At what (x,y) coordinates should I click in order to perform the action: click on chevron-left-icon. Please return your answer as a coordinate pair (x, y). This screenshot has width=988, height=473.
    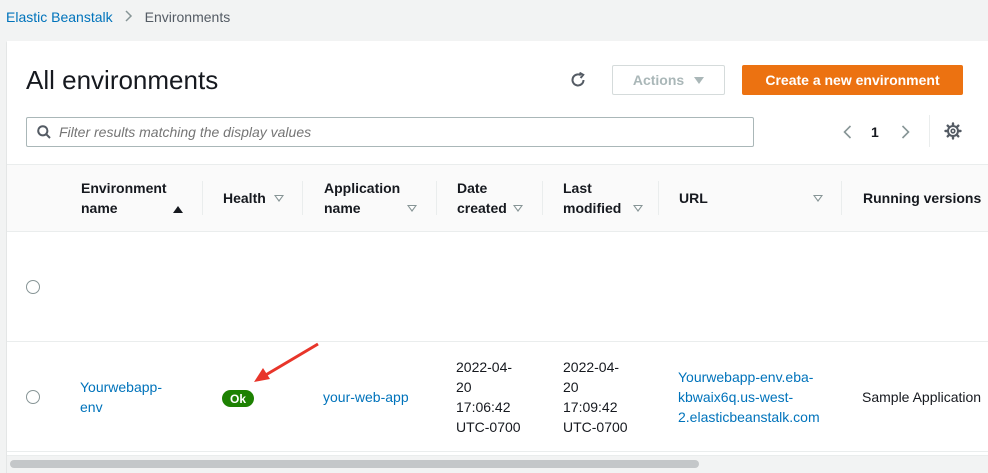
    Looking at the image, I should click on (846, 132).